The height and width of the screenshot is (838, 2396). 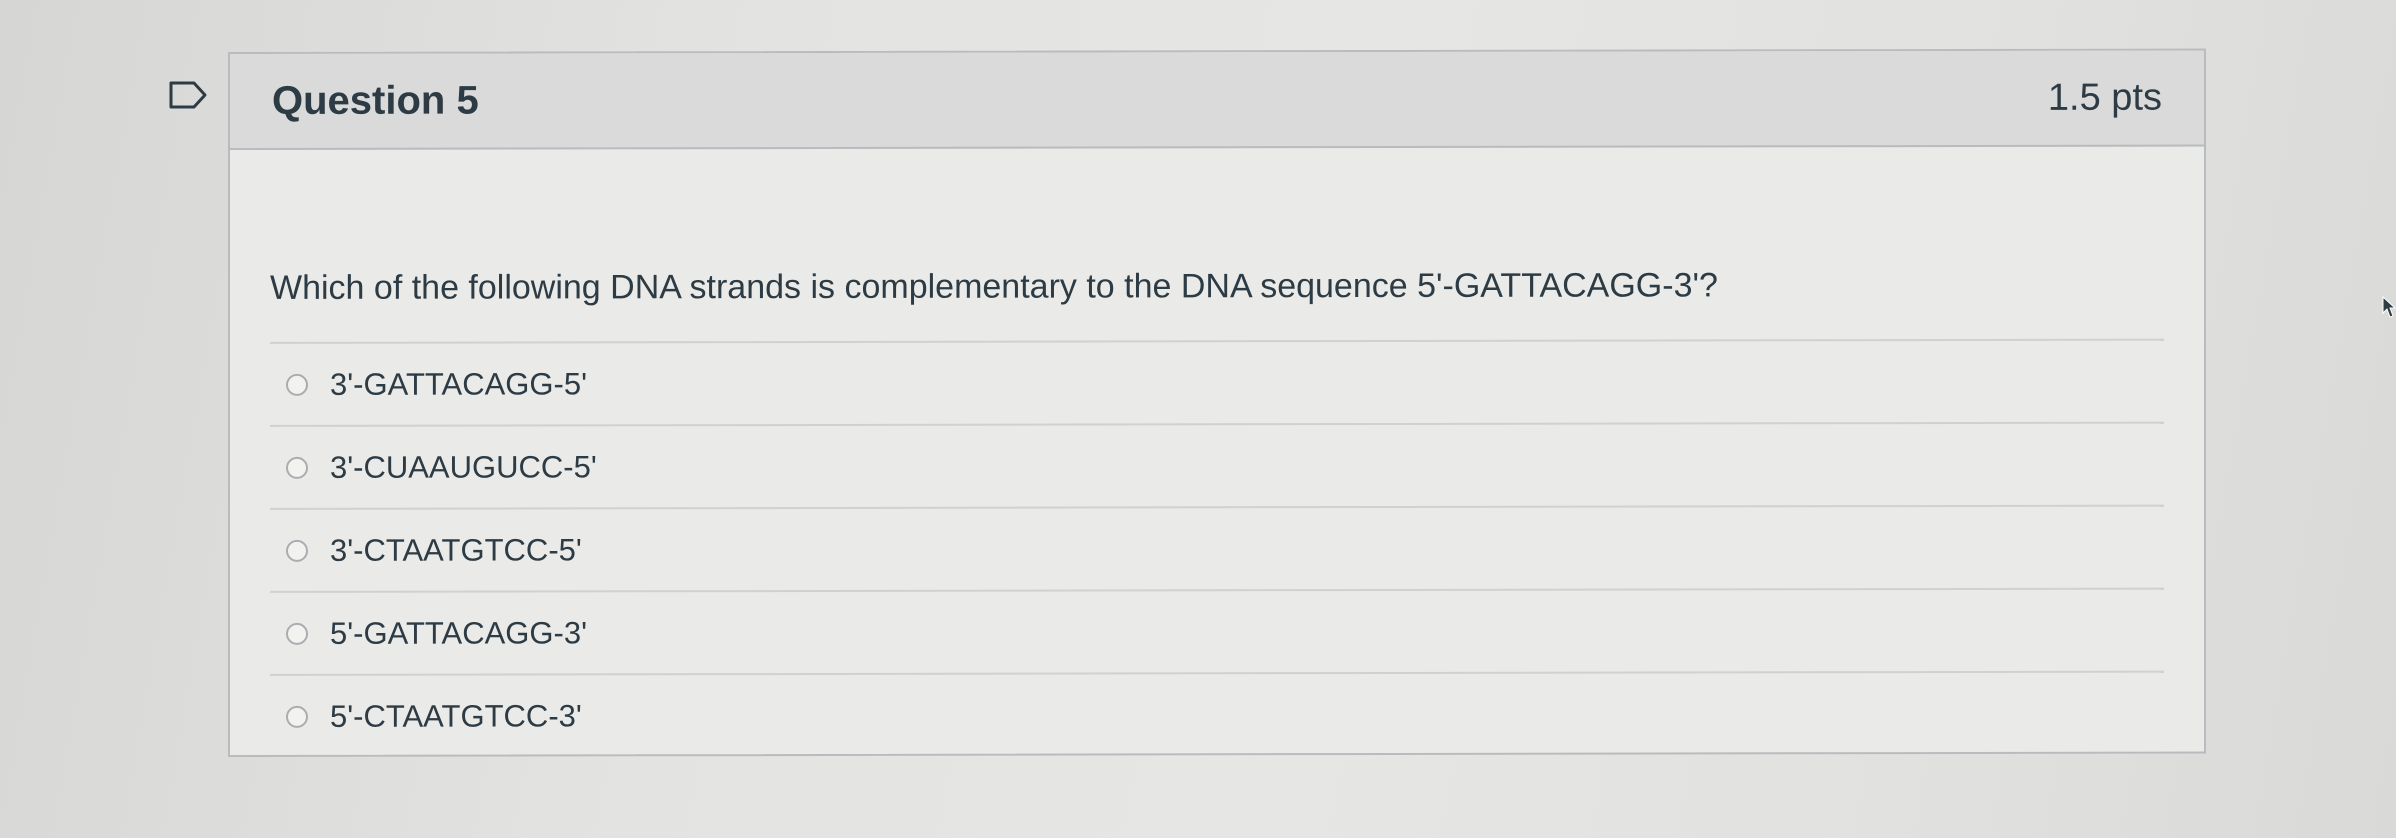 I want to click on answer-label: 3'-GATTACAGG-5', so click(x=458, y=384).